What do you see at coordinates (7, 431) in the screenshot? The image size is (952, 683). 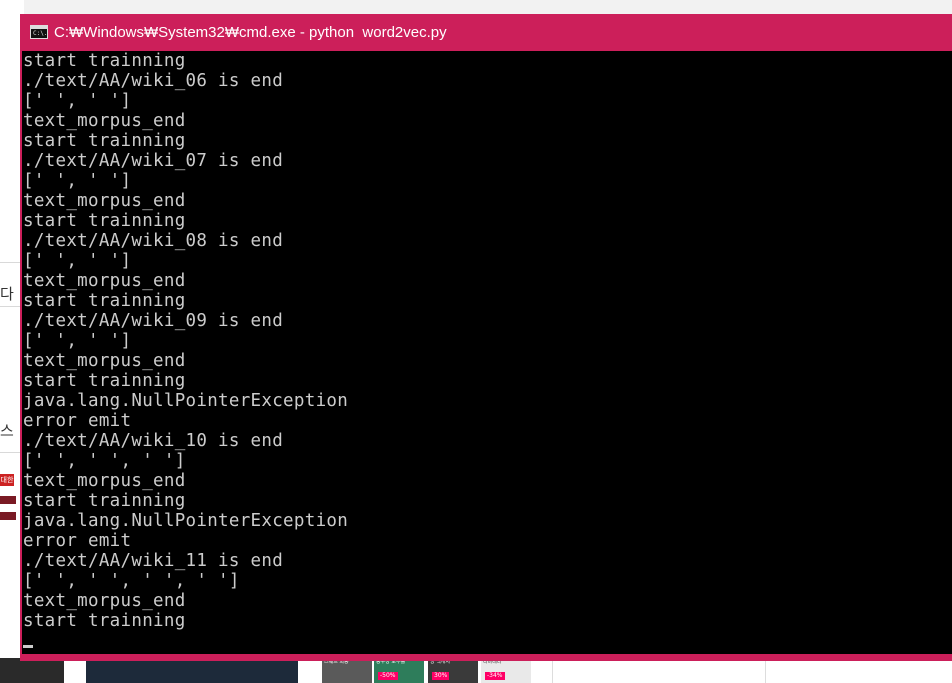 I see `background-glyph: 스` at bounding box center [7, 431].